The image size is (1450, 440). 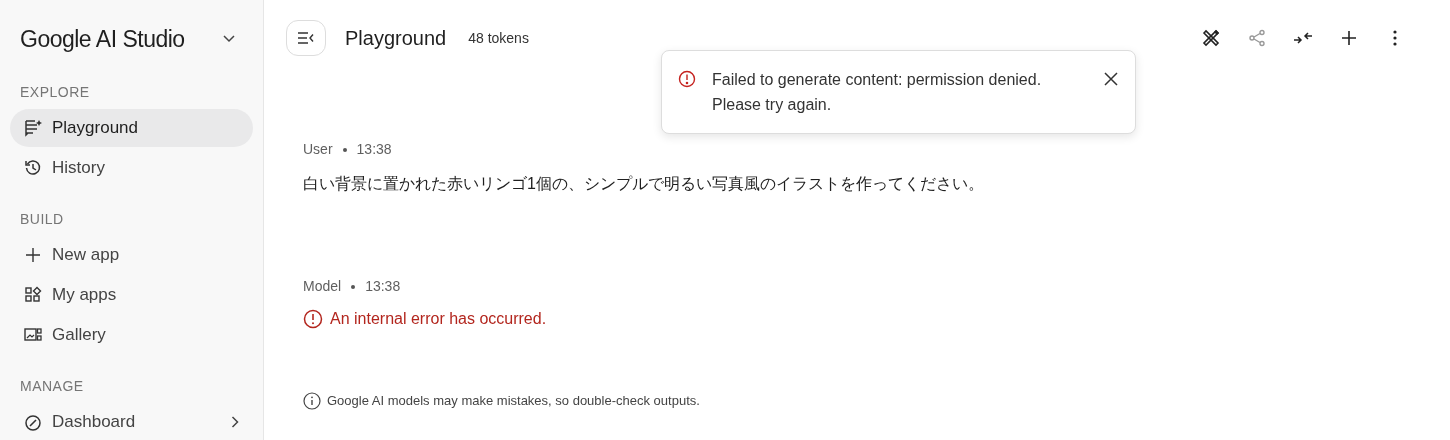 I want to click on message-text: 白い背景に置かれた赤いリンゴ1個の、シンプルで明るい写真風のイラストを作ってください。, so click(x=644, y=184).